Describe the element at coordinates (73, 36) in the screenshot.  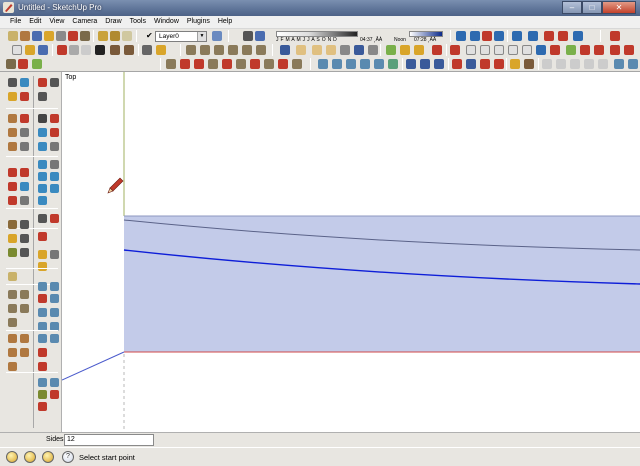
I see `rectangle-icon` at that location.